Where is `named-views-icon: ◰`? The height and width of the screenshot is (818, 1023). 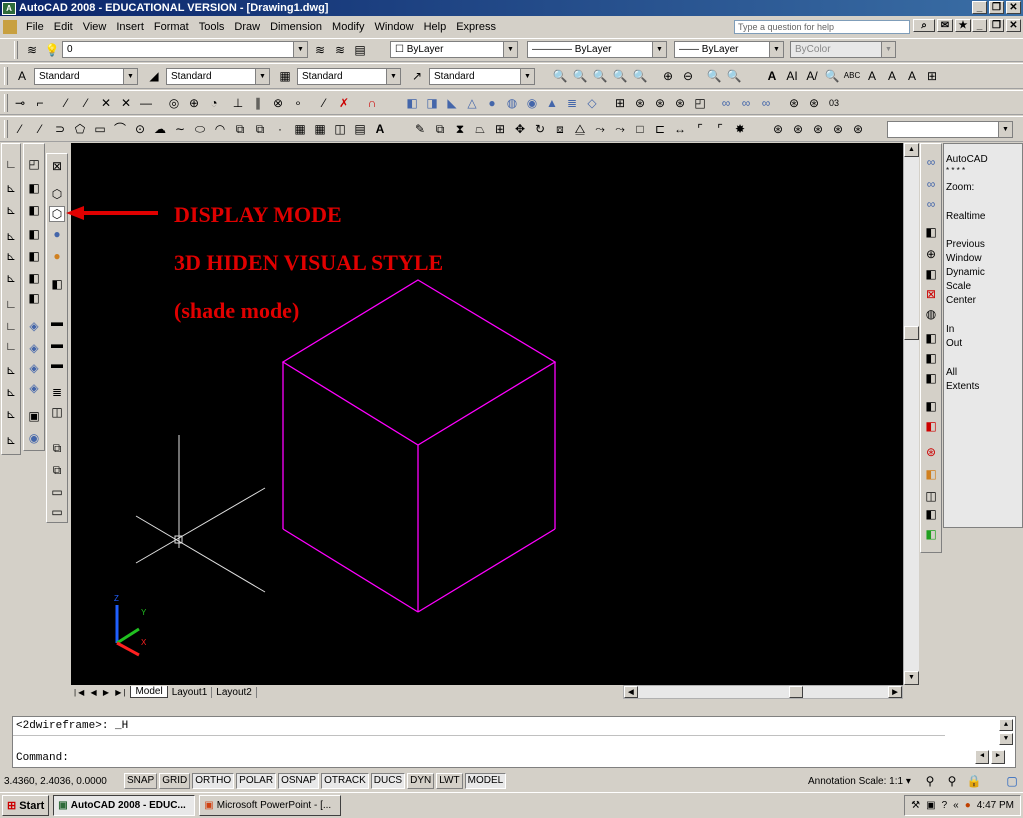 named-views-icon: ◰ is located at coordinates (34, 164).